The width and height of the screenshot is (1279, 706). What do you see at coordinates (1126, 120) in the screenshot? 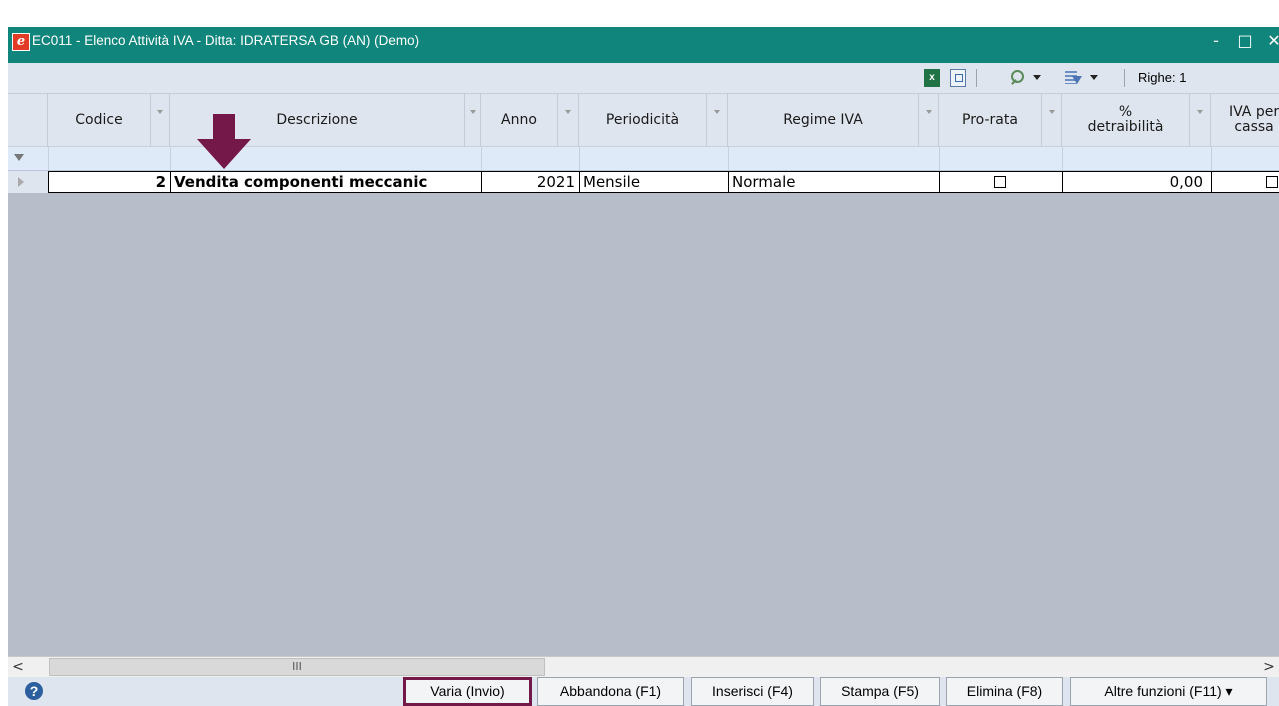
I see `column-header-detraibilita: % detraibilità` at bounding box center [1126, 120].